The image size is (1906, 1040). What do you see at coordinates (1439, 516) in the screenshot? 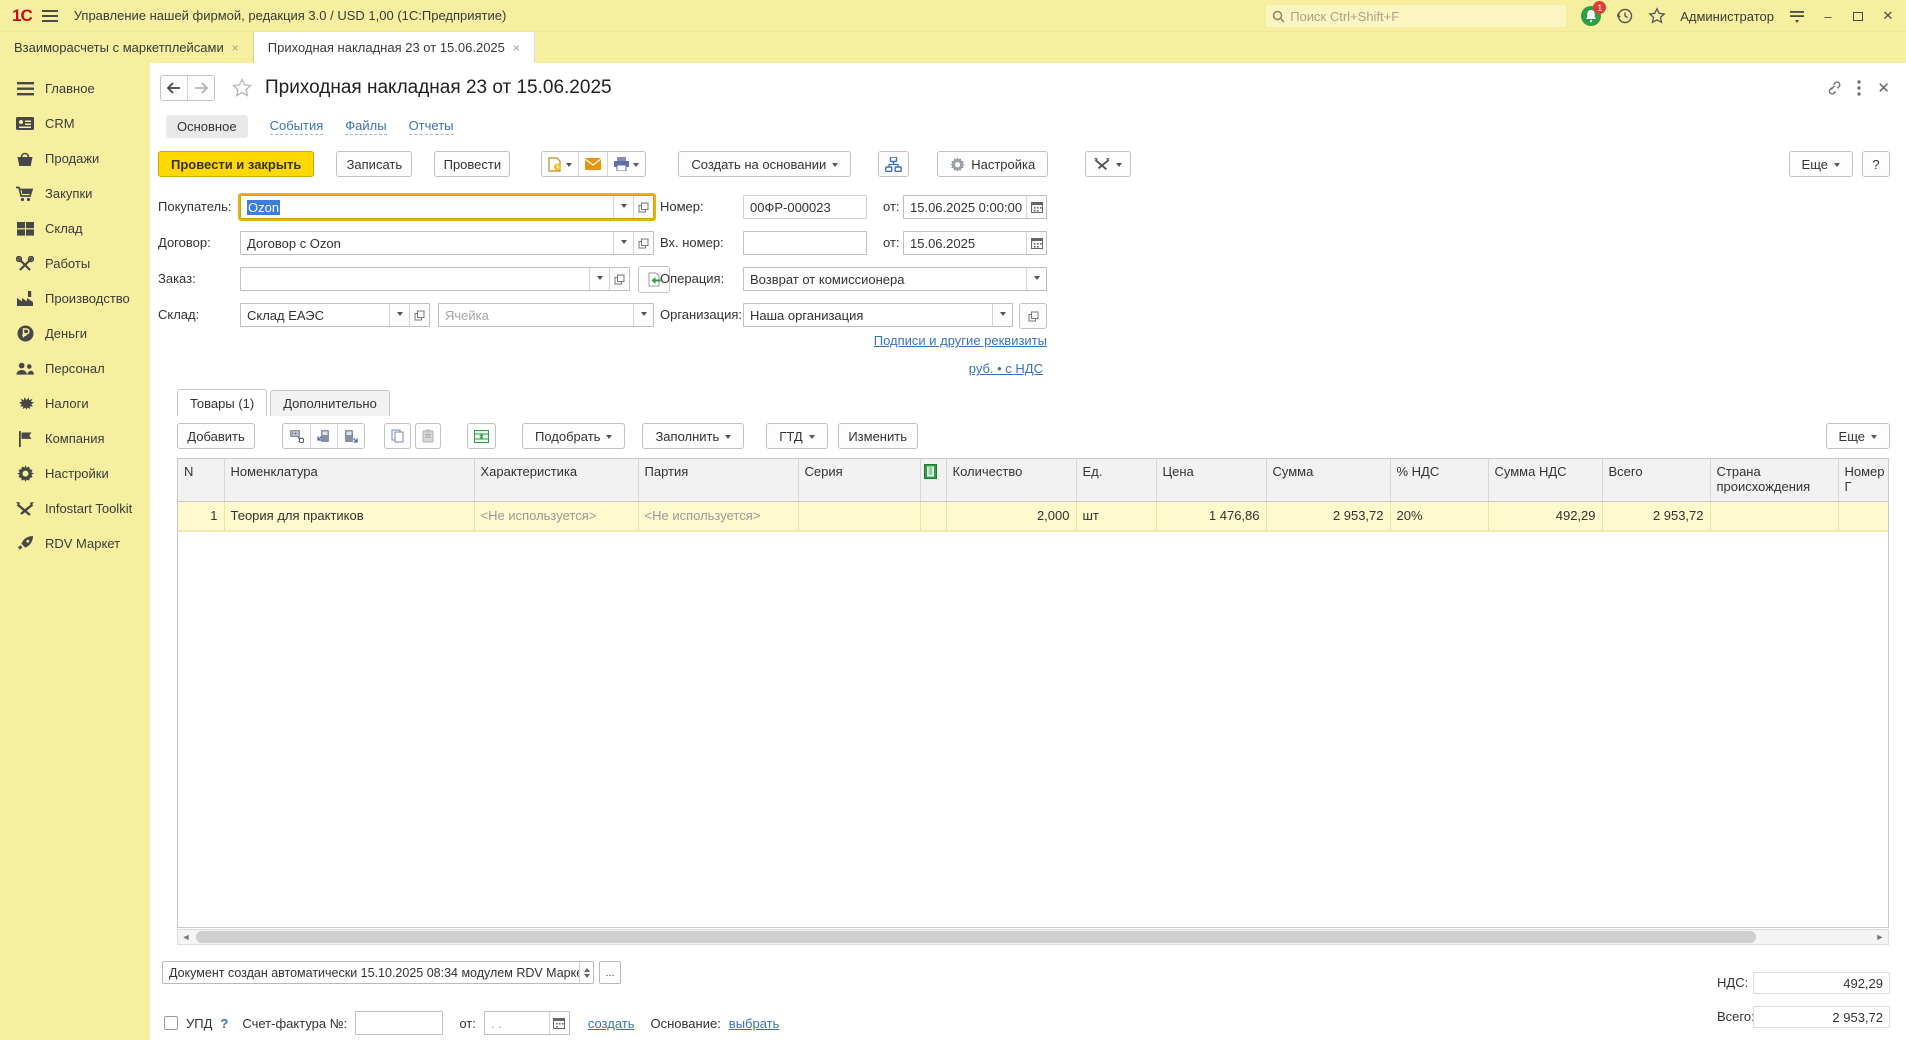
I see `cell-vat-percent: 20%` at bounding box center [1439, 516].